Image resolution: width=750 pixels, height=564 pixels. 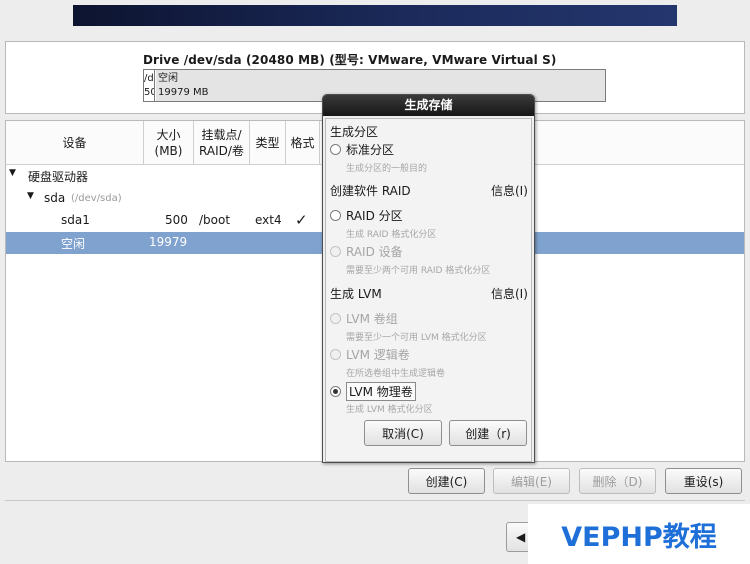 I want to click on segment-label: /d, so click(x=149, y=78).